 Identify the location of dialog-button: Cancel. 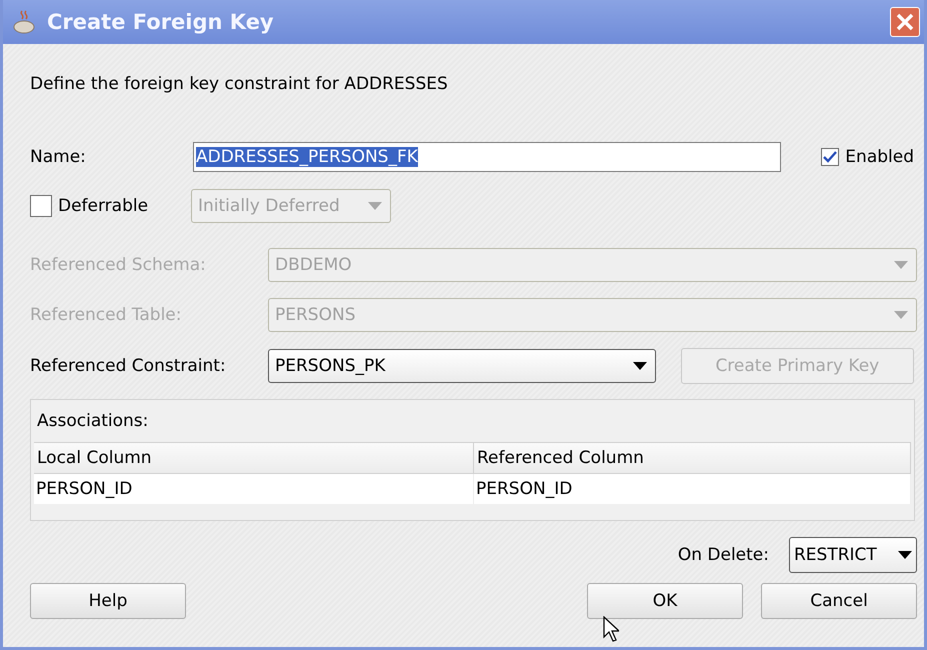
(839, 601).